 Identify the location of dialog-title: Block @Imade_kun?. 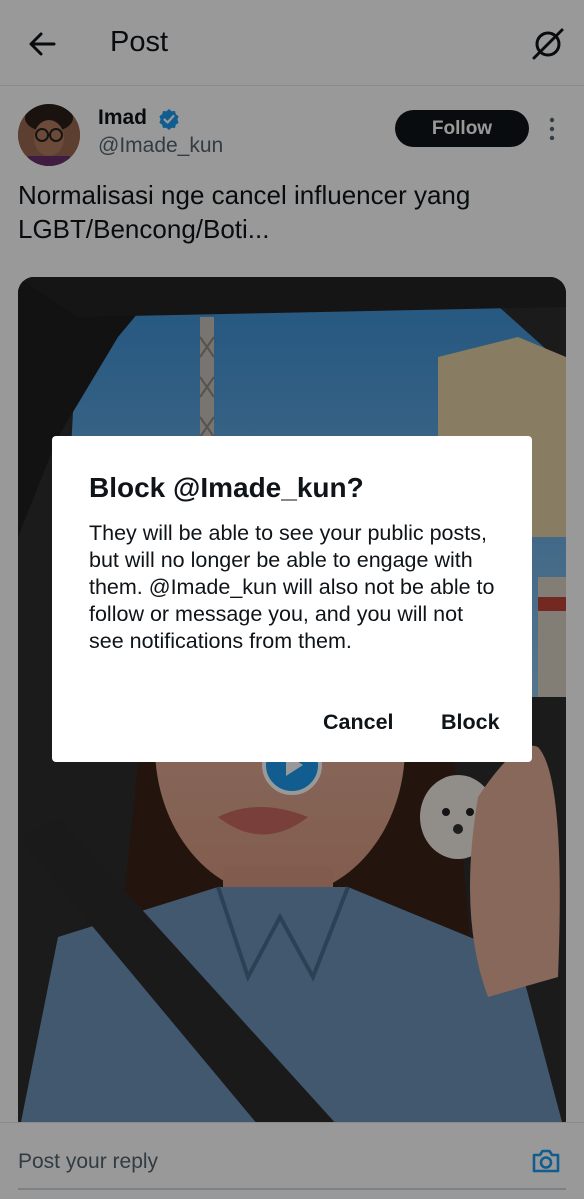
(226, 487).